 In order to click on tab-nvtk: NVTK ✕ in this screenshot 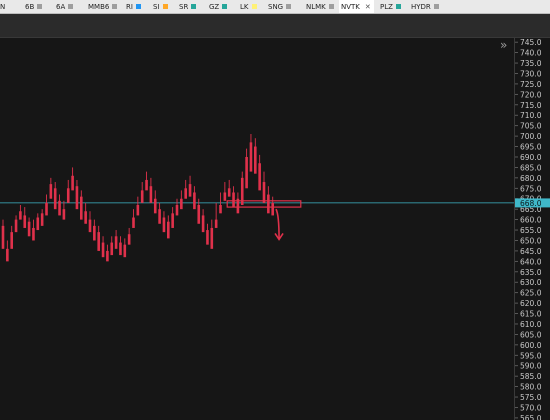, I will do `click(356, 6)`.